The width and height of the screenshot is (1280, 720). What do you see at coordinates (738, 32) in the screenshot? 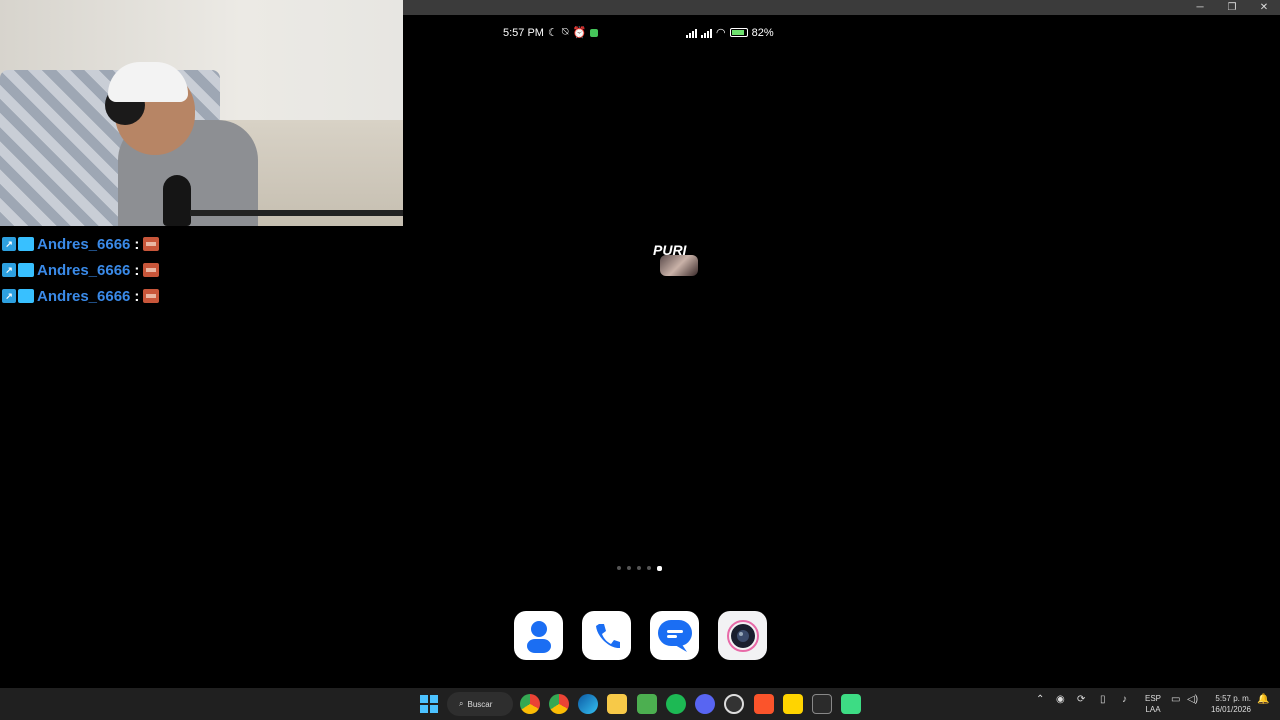
I see `battery-icon` at bounding box center [738, 32].